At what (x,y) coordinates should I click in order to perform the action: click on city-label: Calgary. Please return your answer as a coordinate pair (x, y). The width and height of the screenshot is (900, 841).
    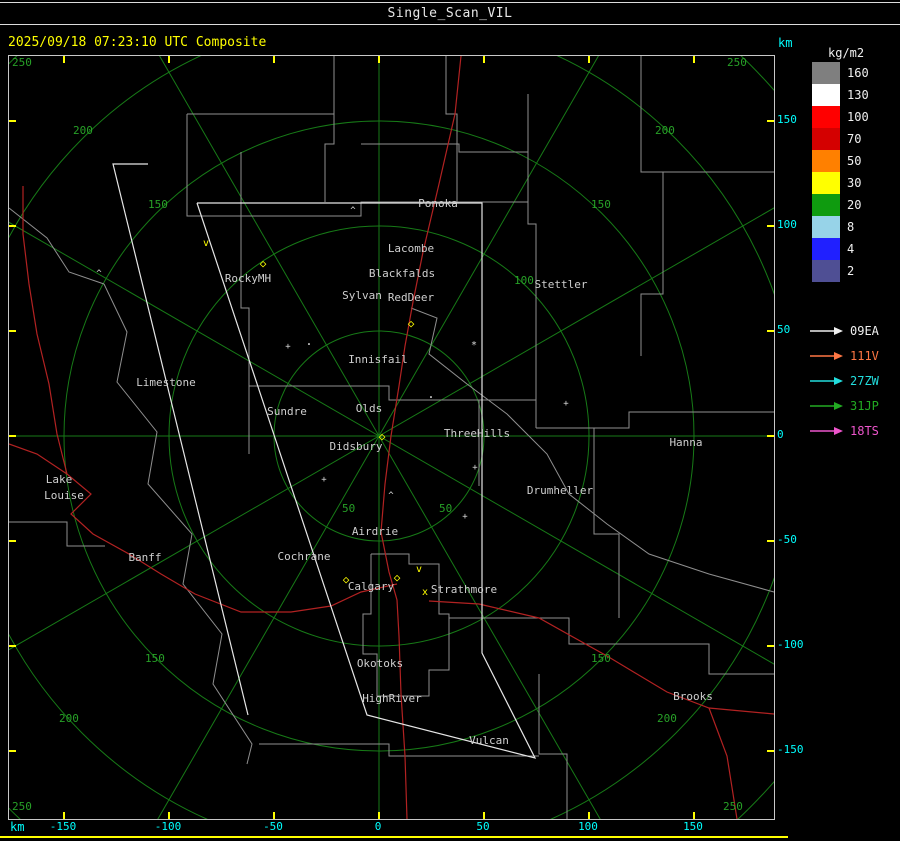
    Looking at the image, I should click on (371, 586).